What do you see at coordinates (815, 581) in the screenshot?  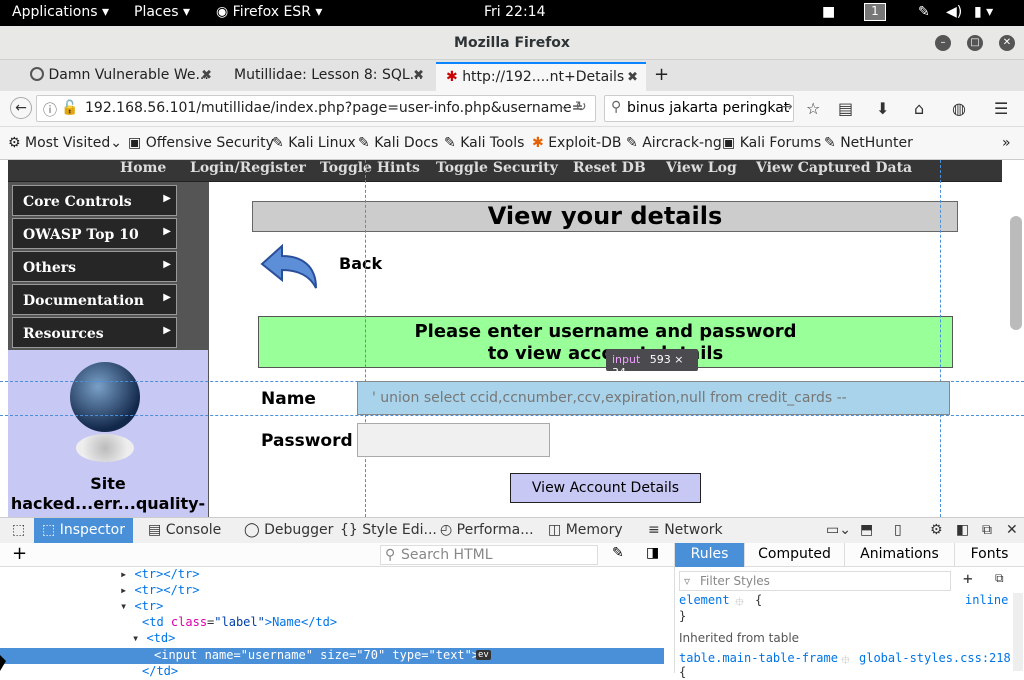 I see `filter-styles-input: ▿ Filter Styles` at bounding box center [815, 581].